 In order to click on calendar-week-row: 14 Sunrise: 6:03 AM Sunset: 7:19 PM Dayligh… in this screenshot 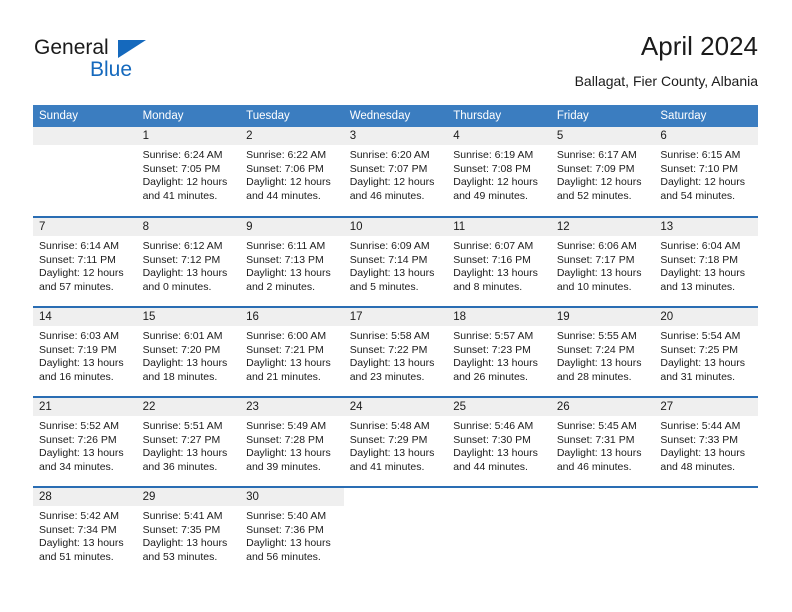, I will do `click(395, 351)`.